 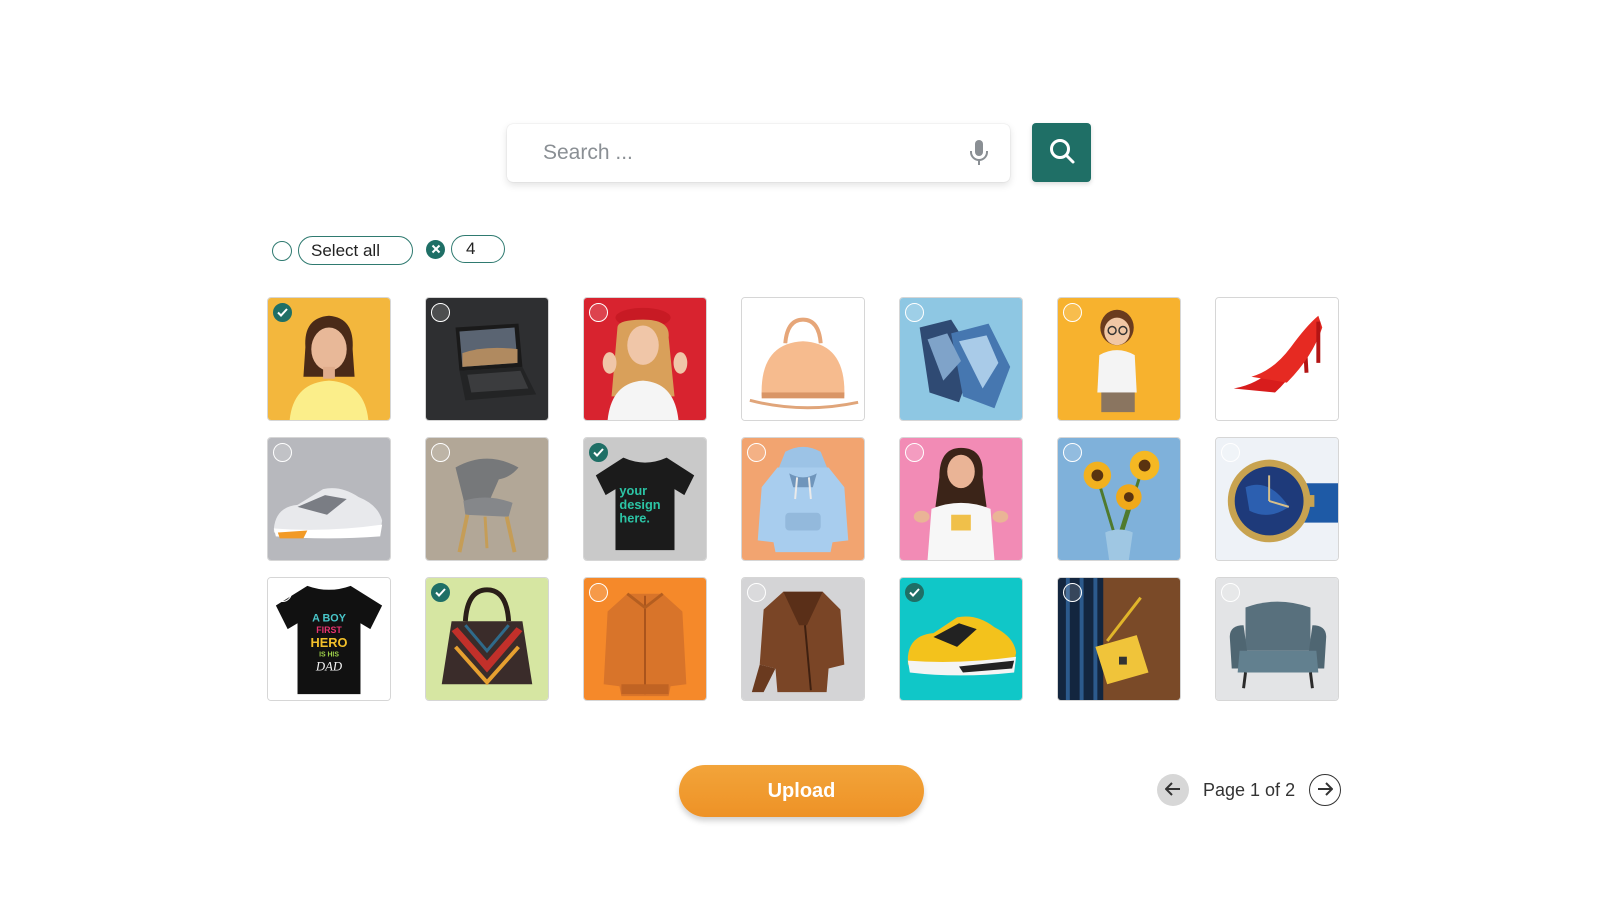 What do you see at coordinates (633, 490) in the screenshot?
I see `svg-text: your` at bounding box center [633, 490].